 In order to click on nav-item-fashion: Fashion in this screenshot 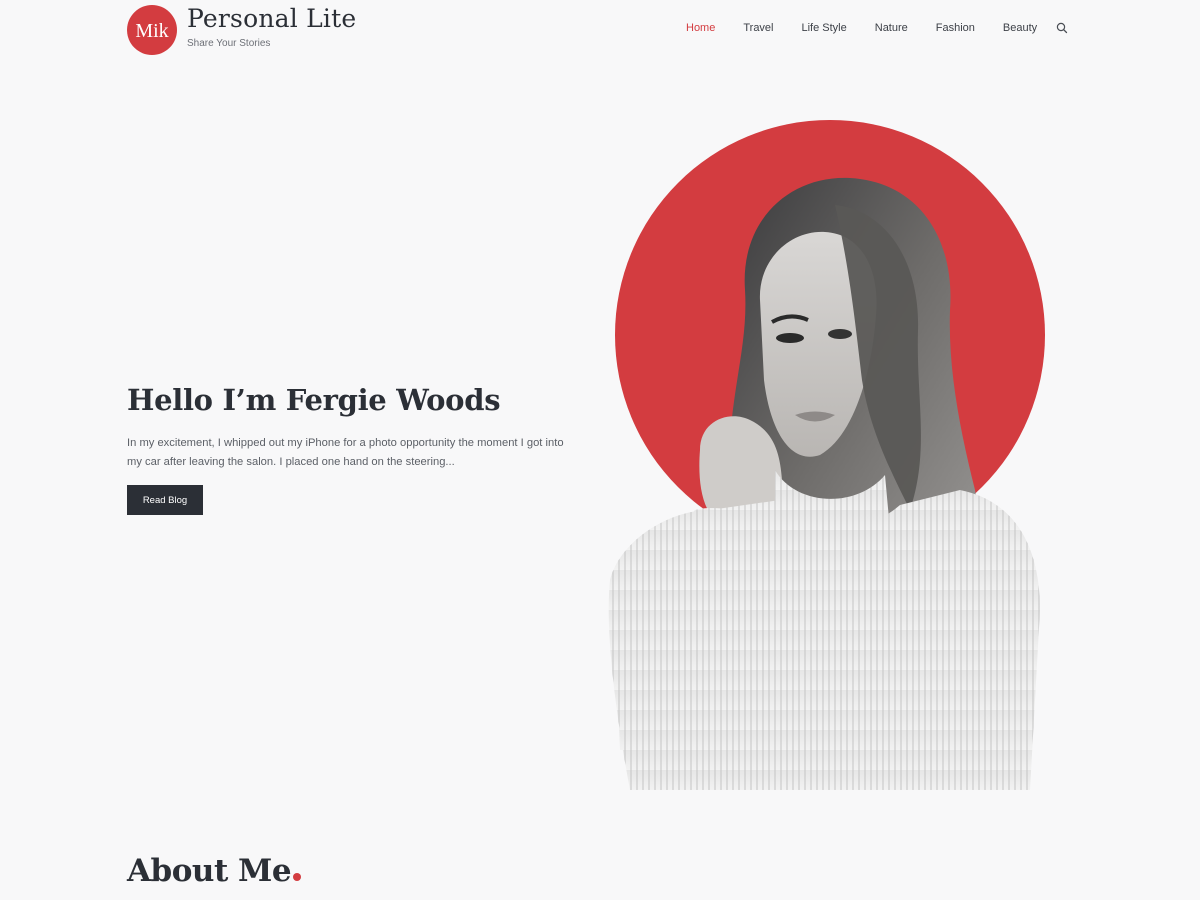, I will do `click(955, 28)`.